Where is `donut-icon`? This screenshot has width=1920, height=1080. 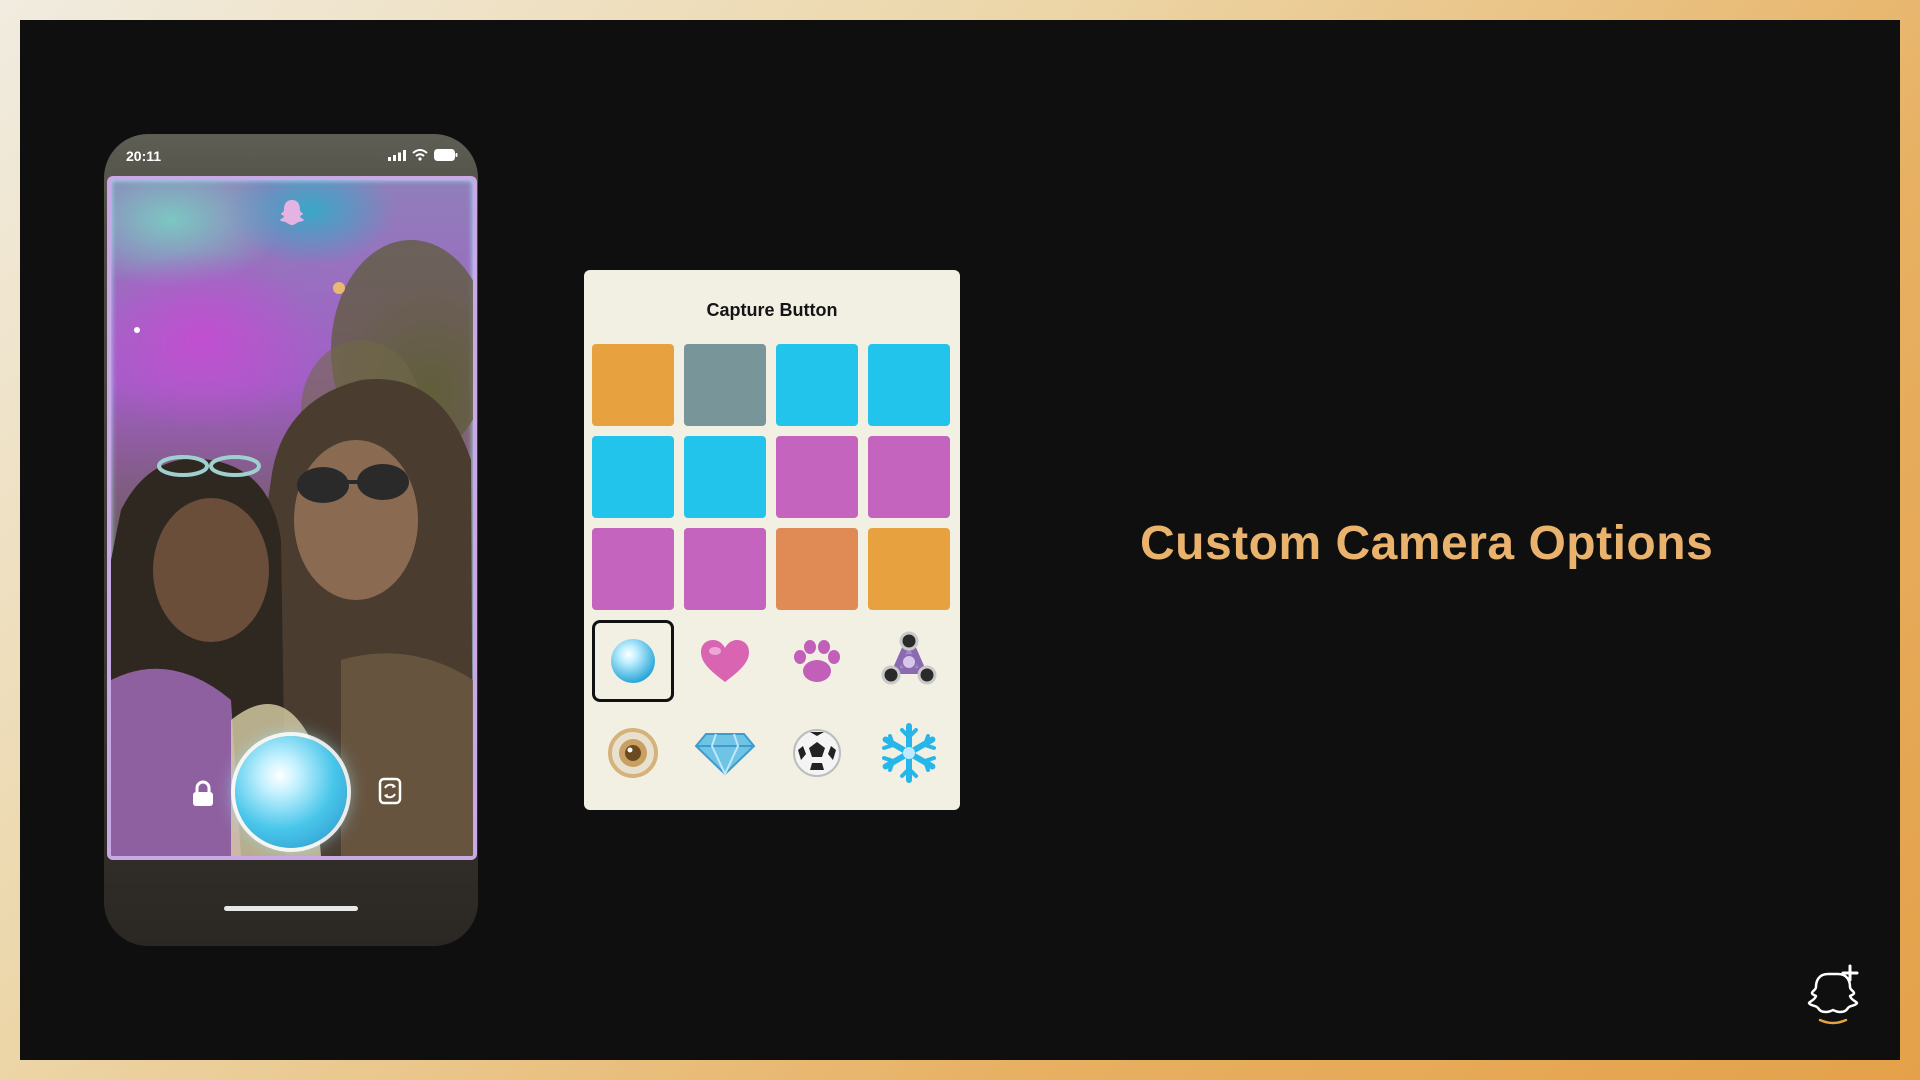 donut-icon is located at coordinates (633, 753).